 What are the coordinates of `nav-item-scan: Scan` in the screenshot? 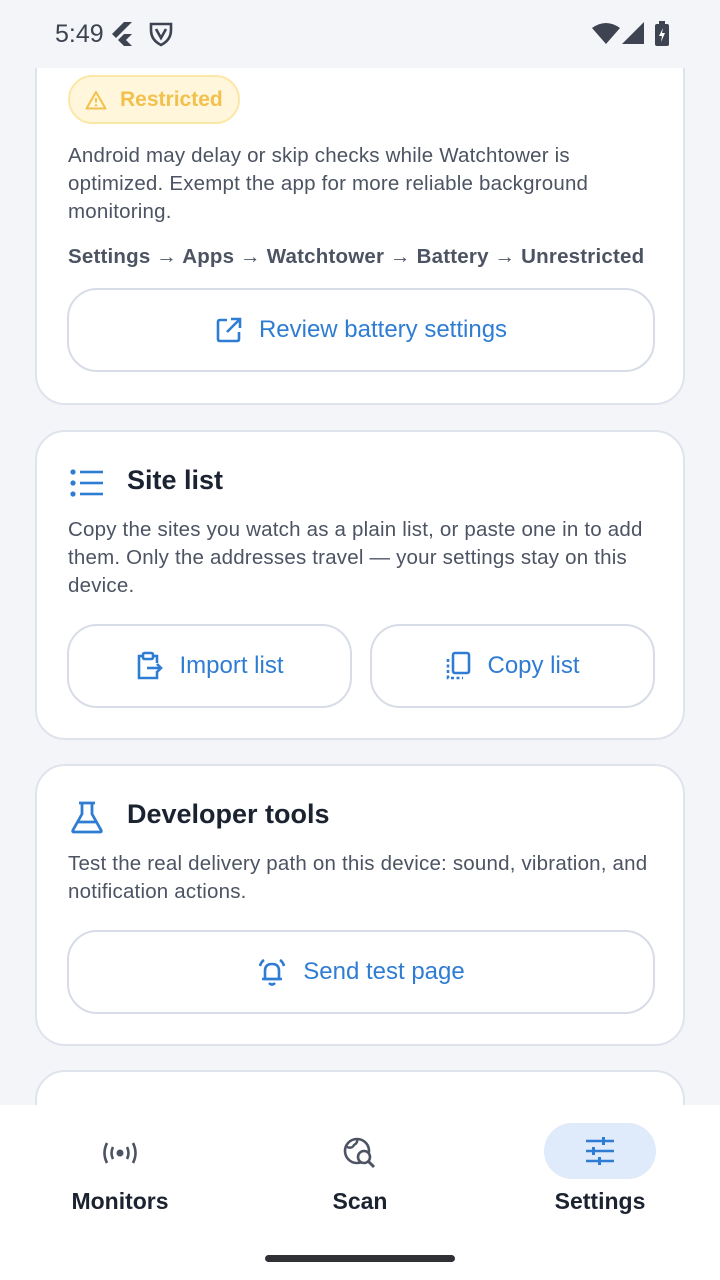 It's located at (360, 1170).